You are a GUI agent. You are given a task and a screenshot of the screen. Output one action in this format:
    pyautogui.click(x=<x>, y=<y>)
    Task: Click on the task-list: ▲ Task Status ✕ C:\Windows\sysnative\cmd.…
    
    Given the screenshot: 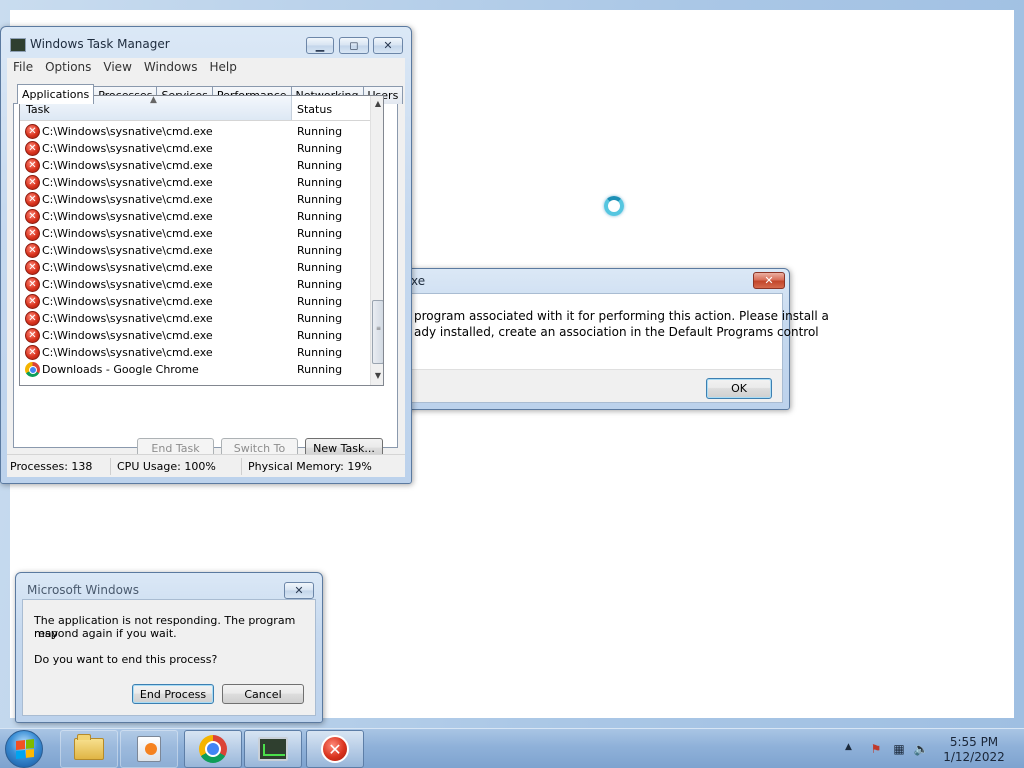 What is the action you would take?
    pyautogui.click(x=201, y=240)
    